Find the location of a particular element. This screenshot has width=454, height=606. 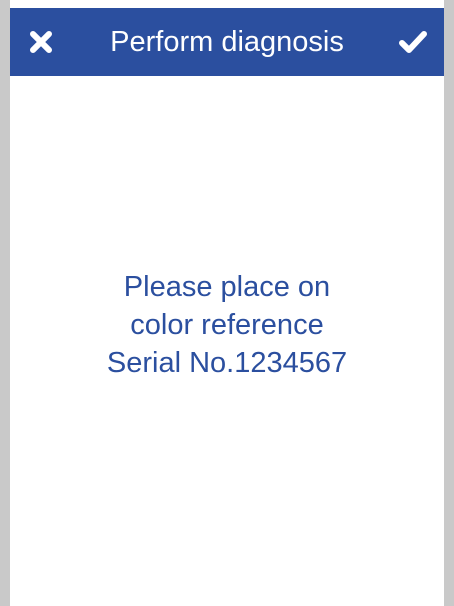

instruction-line-1: Please place on is located at coordinates (227, 287).